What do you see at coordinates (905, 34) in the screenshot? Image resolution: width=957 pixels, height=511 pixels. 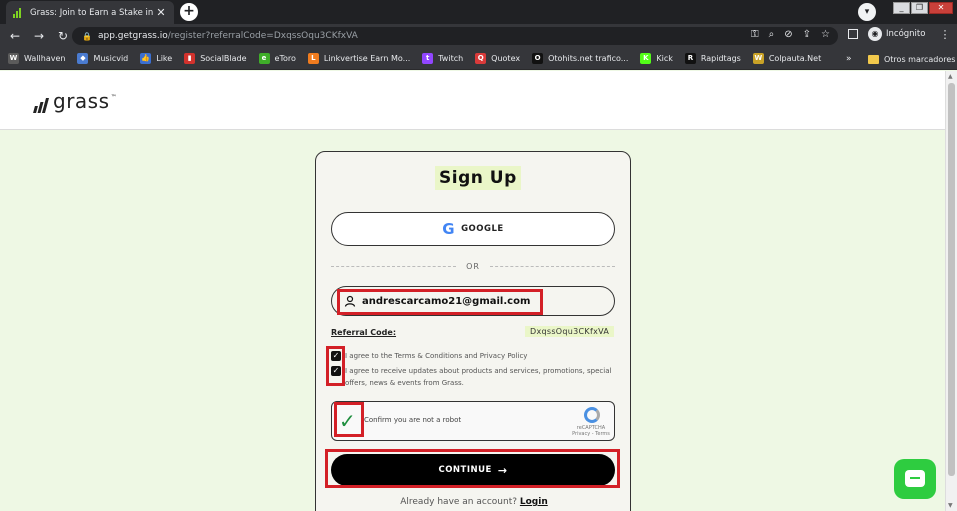 I see `profile-label: Incógnito` at bounding box center [905, 34].